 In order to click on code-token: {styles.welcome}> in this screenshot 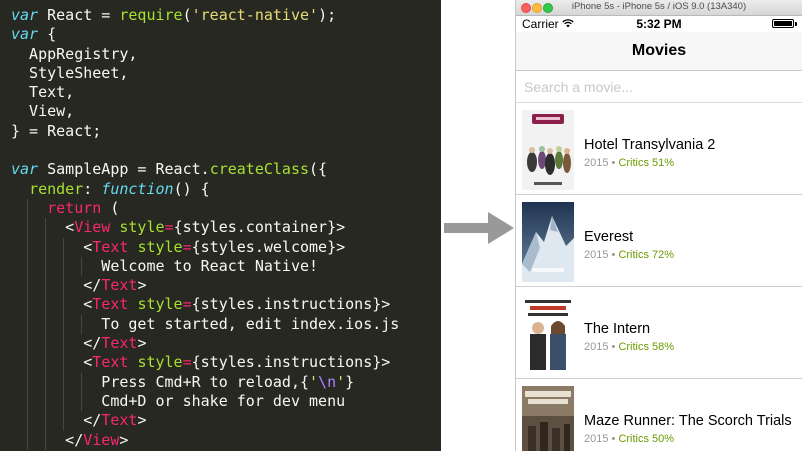, I will do `click(268, 246)`.